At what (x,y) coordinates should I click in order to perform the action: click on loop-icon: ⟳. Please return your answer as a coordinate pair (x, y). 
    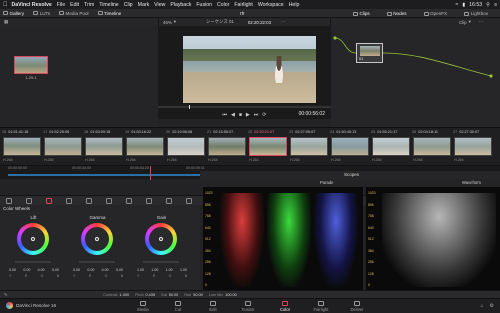
    Looking at the image, I should click on (264, 115).